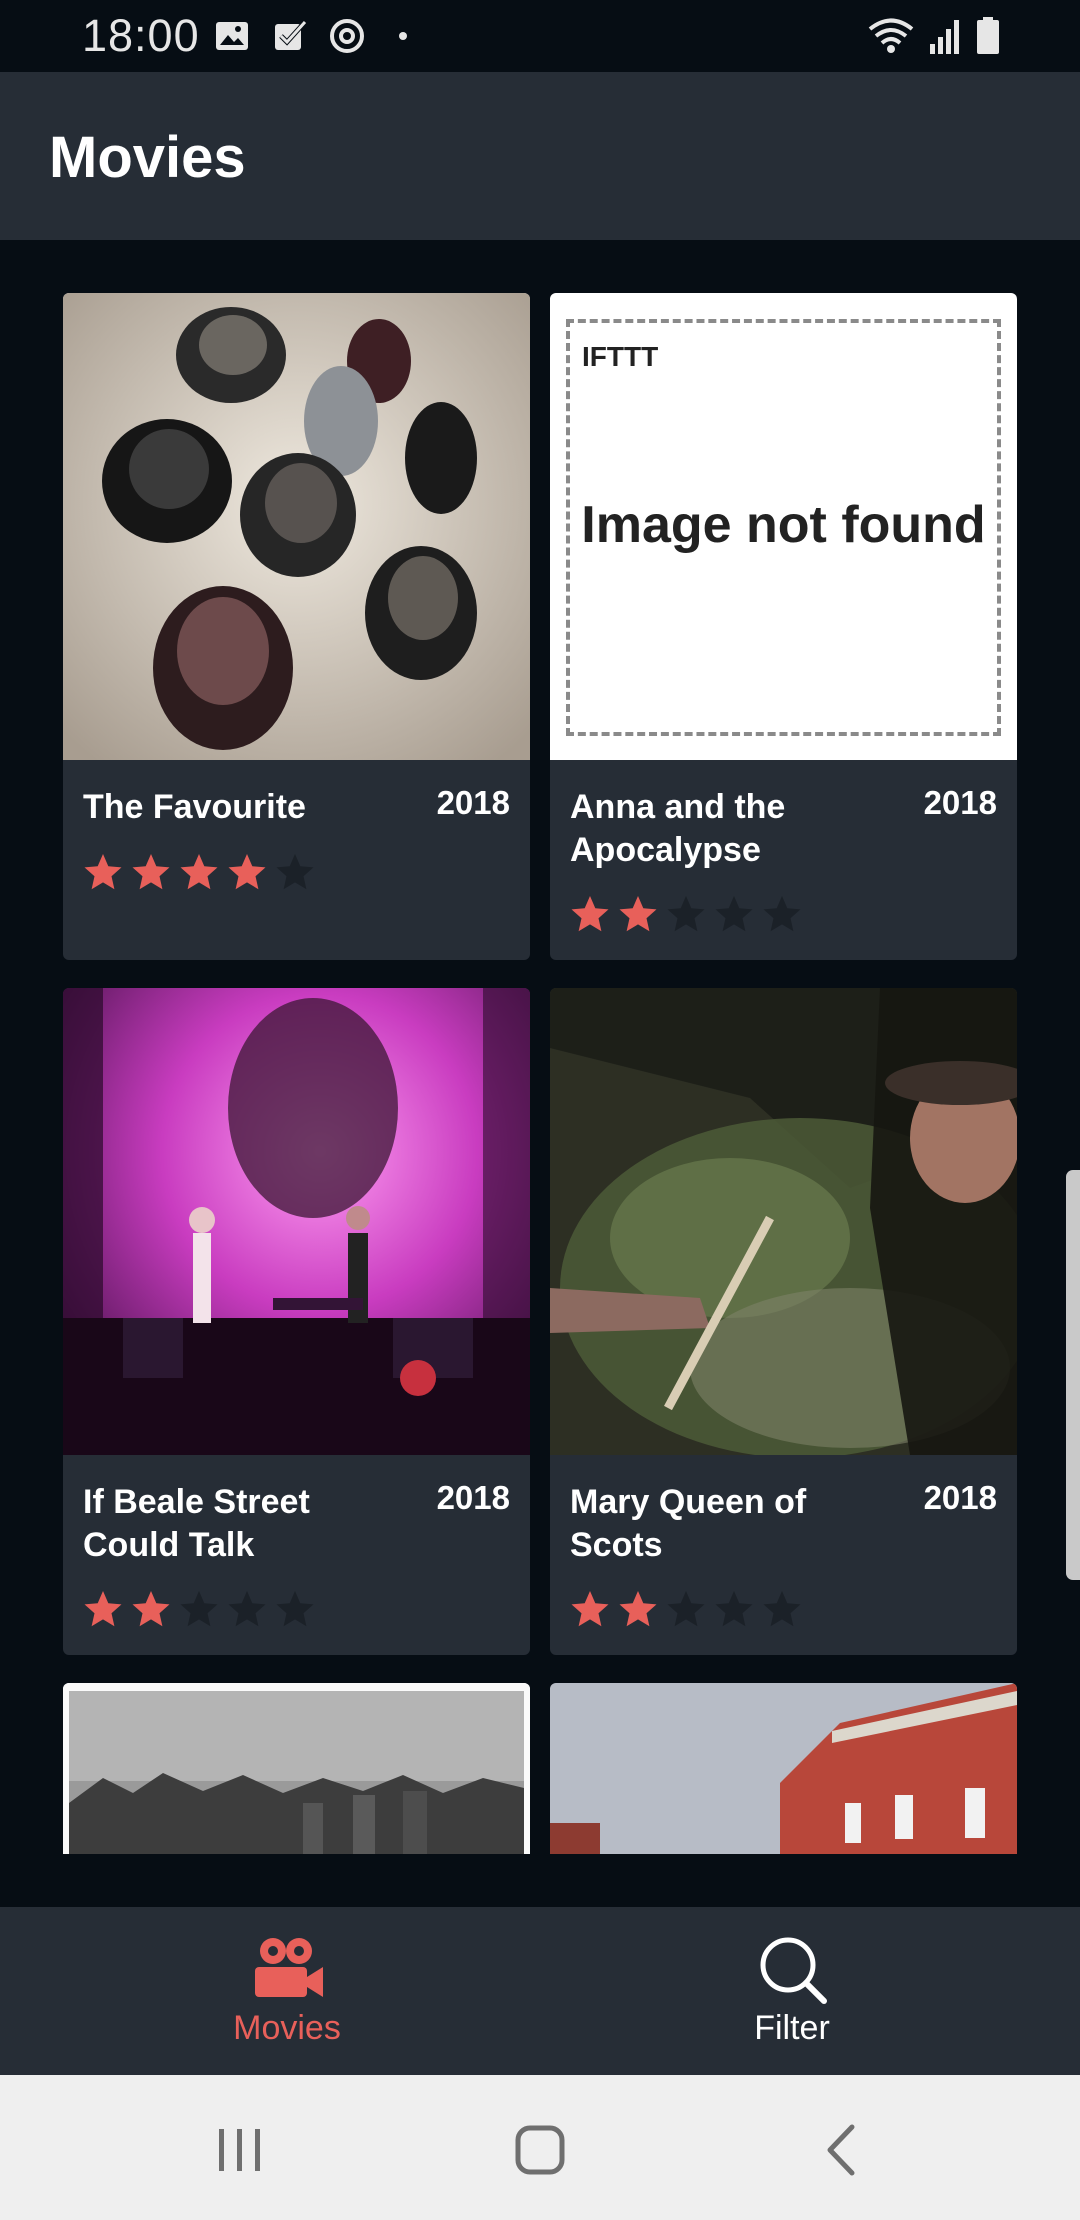 The width and height of the screenshot is (1080, 2220). I want to click on movie-title: Mary Queen of Scots, so click(688, 1523).